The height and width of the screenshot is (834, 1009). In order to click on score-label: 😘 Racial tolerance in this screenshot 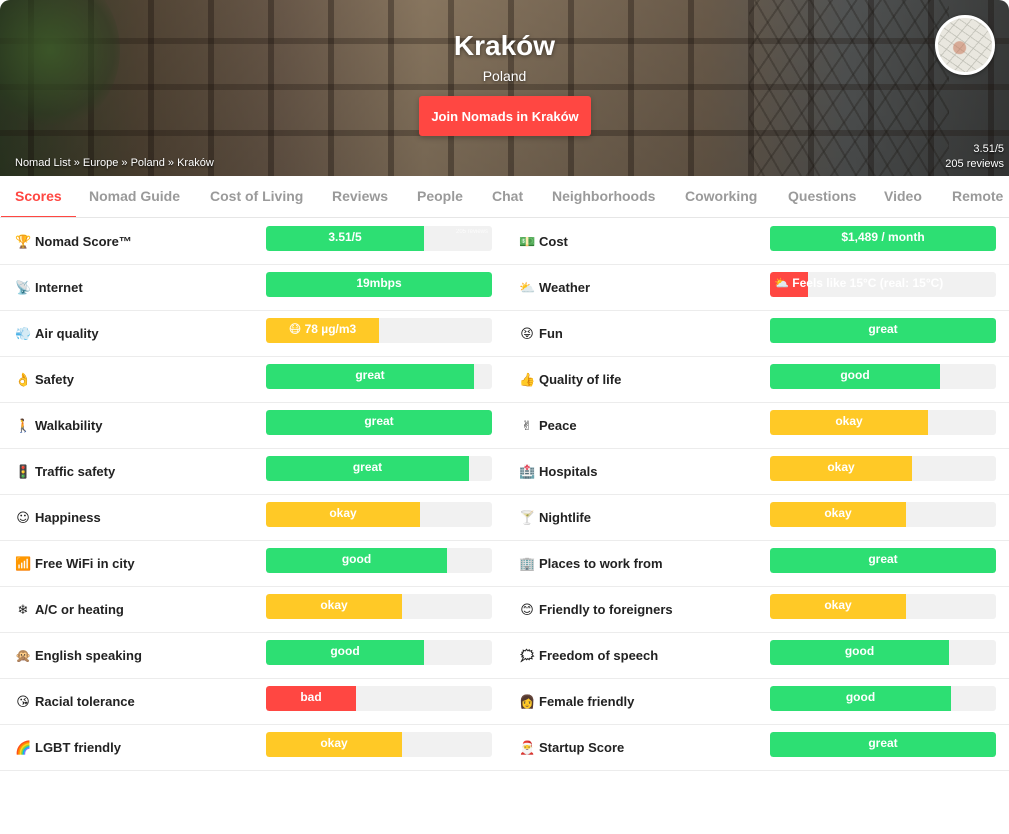, I will do `click(75, 702)`.